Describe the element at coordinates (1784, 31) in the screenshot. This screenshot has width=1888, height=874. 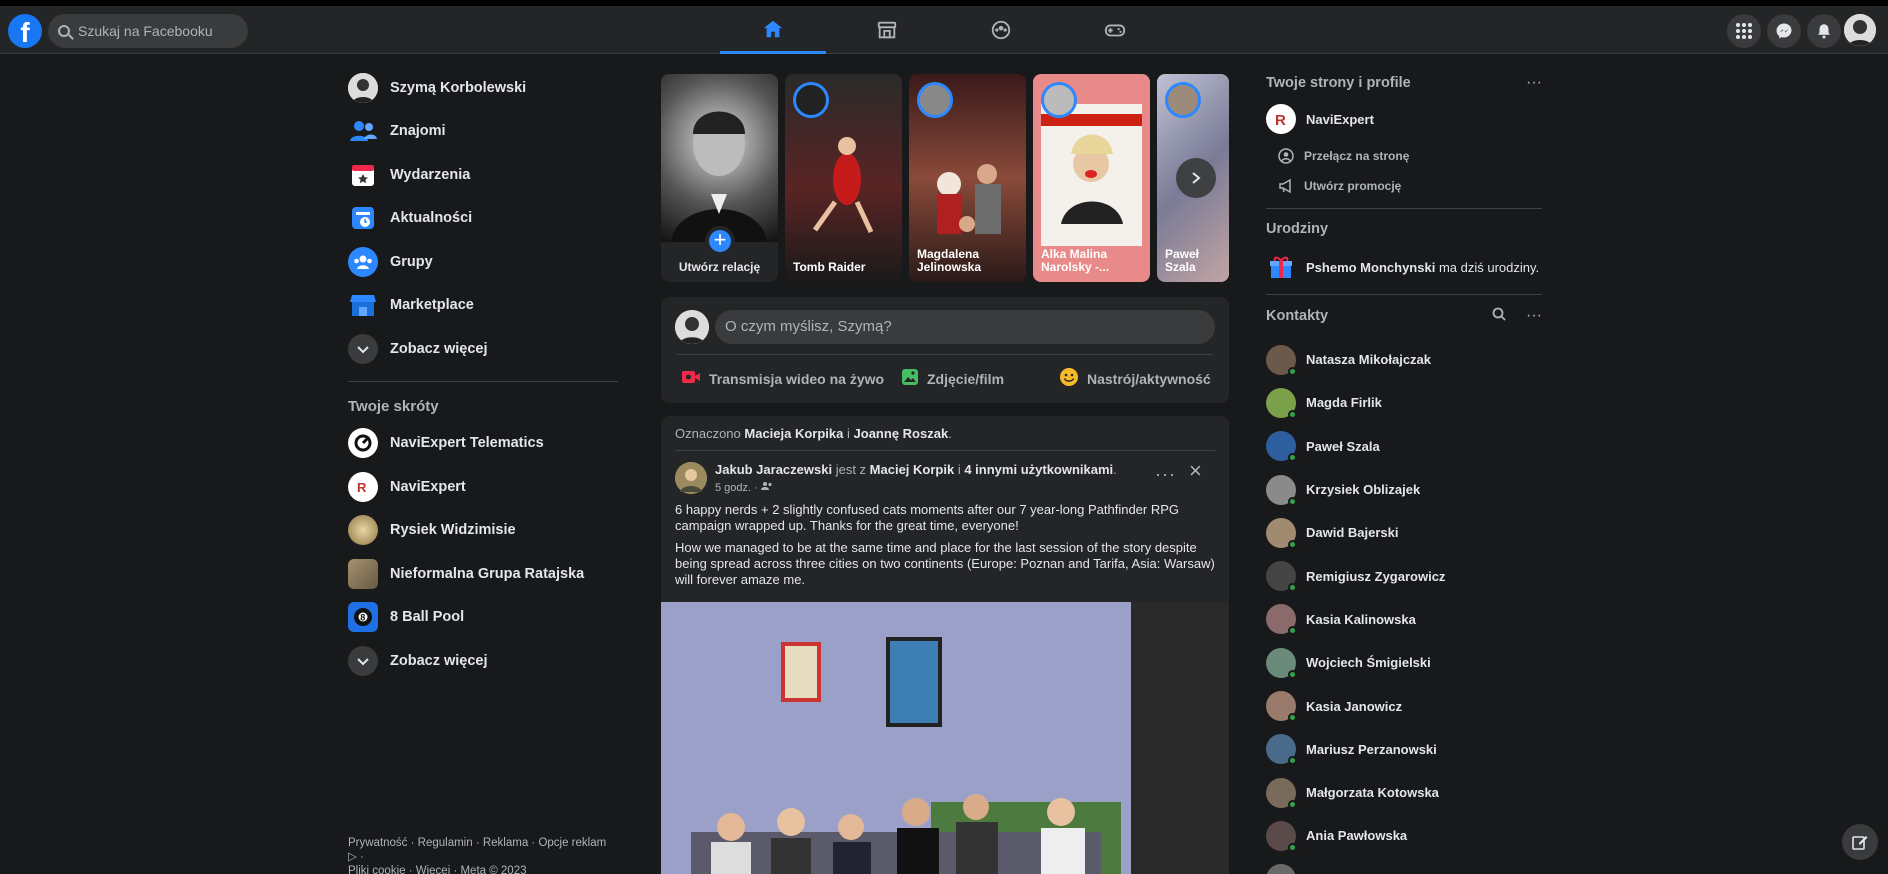
I see `messenger-button` at that location.